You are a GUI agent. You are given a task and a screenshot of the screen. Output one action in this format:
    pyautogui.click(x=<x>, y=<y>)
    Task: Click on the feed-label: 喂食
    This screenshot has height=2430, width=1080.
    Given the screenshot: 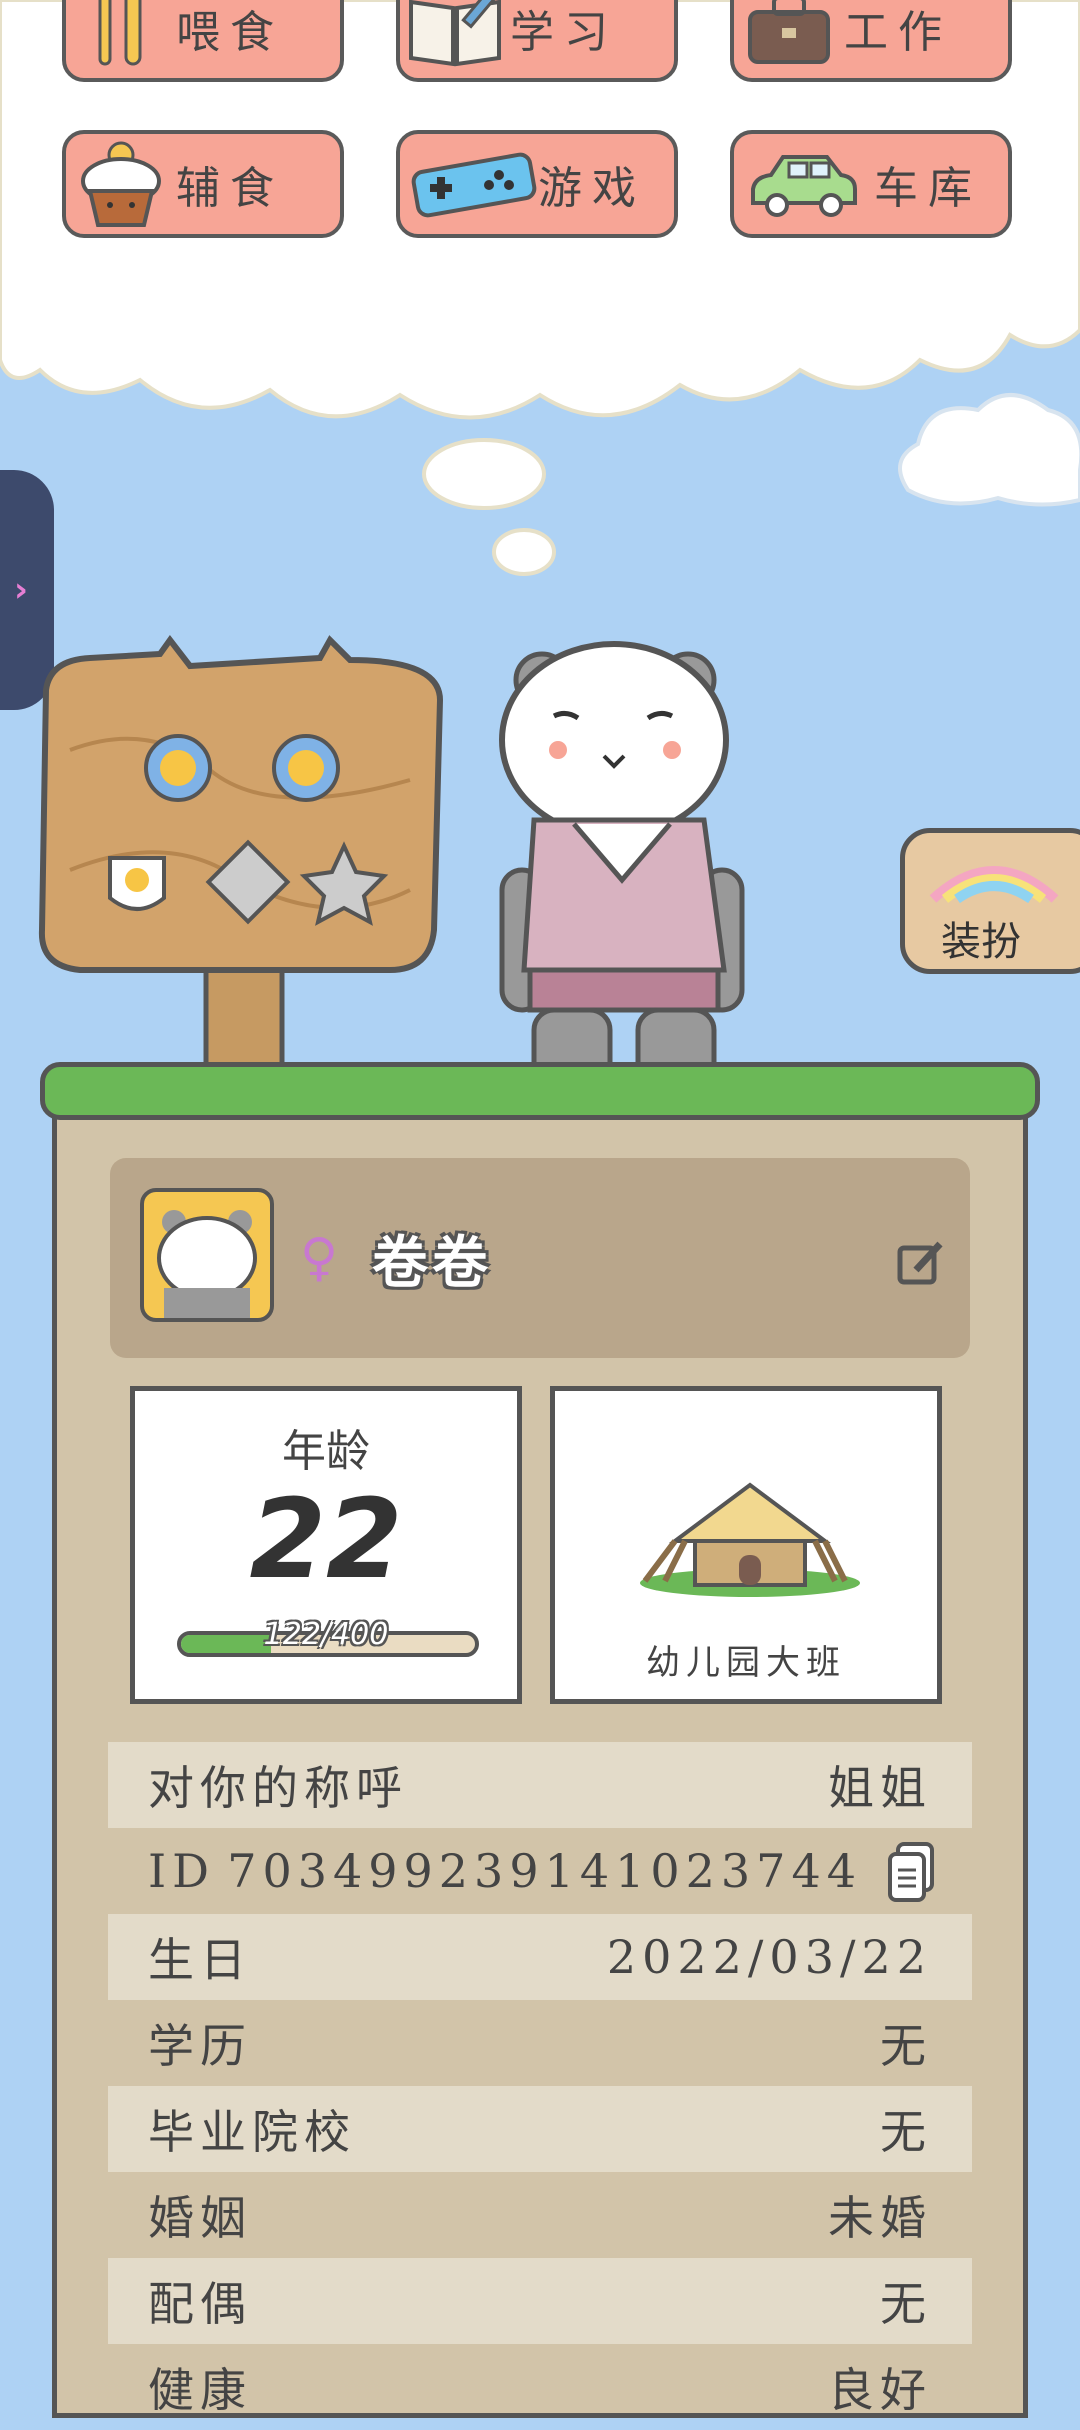 What is the action you would take?
    pyautogui.click(x=230, y=32)
    